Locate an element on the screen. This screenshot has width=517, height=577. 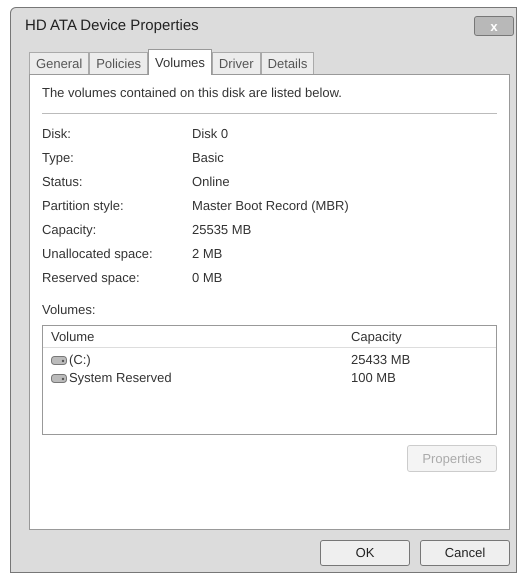
property-value: 0 MB is located at coordinates (207, 277).